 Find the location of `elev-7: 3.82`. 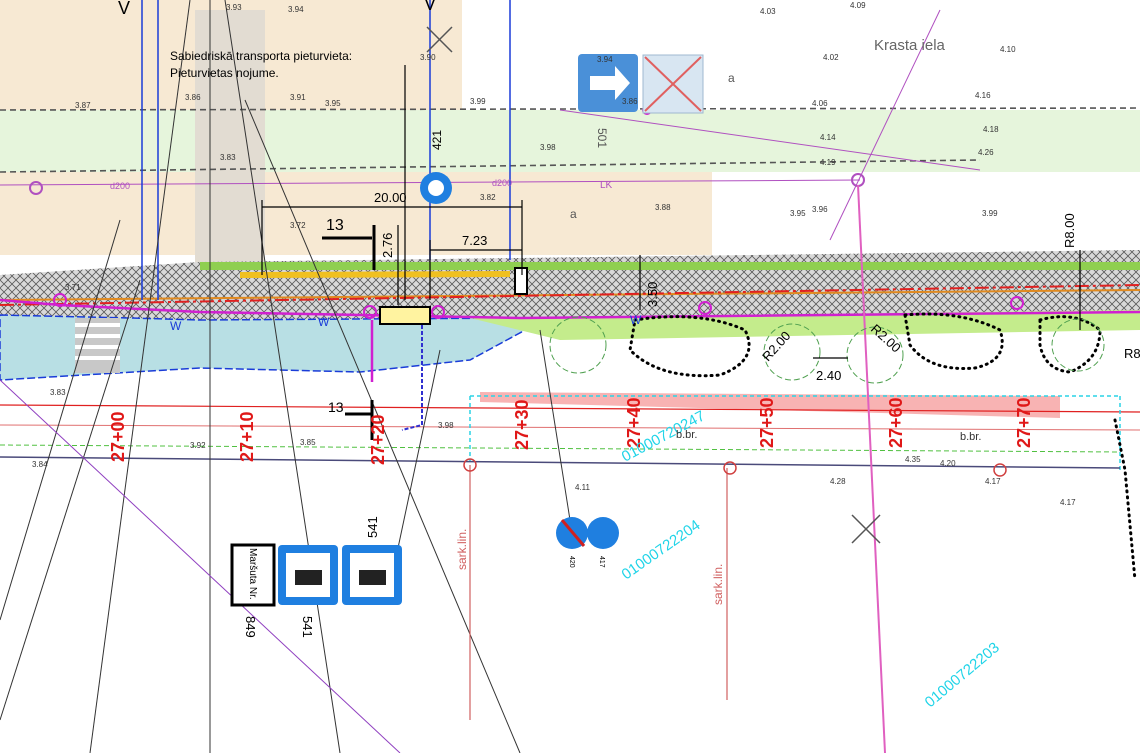

elev-7: 3.82 is located at coordinates (488, 197).